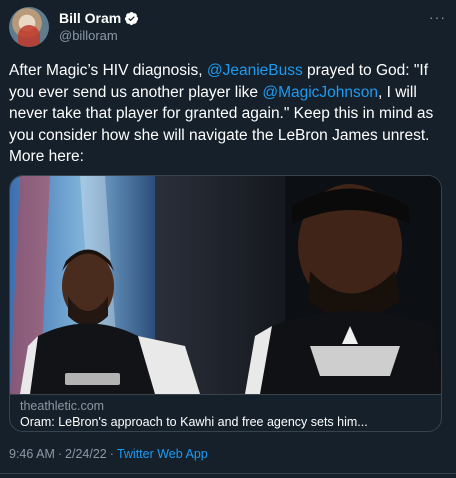 The image size is (456, 478). Describe the element at coordinates (86, 454) in the screenshot. I see `tweet-date: 2/24/22` at that location.